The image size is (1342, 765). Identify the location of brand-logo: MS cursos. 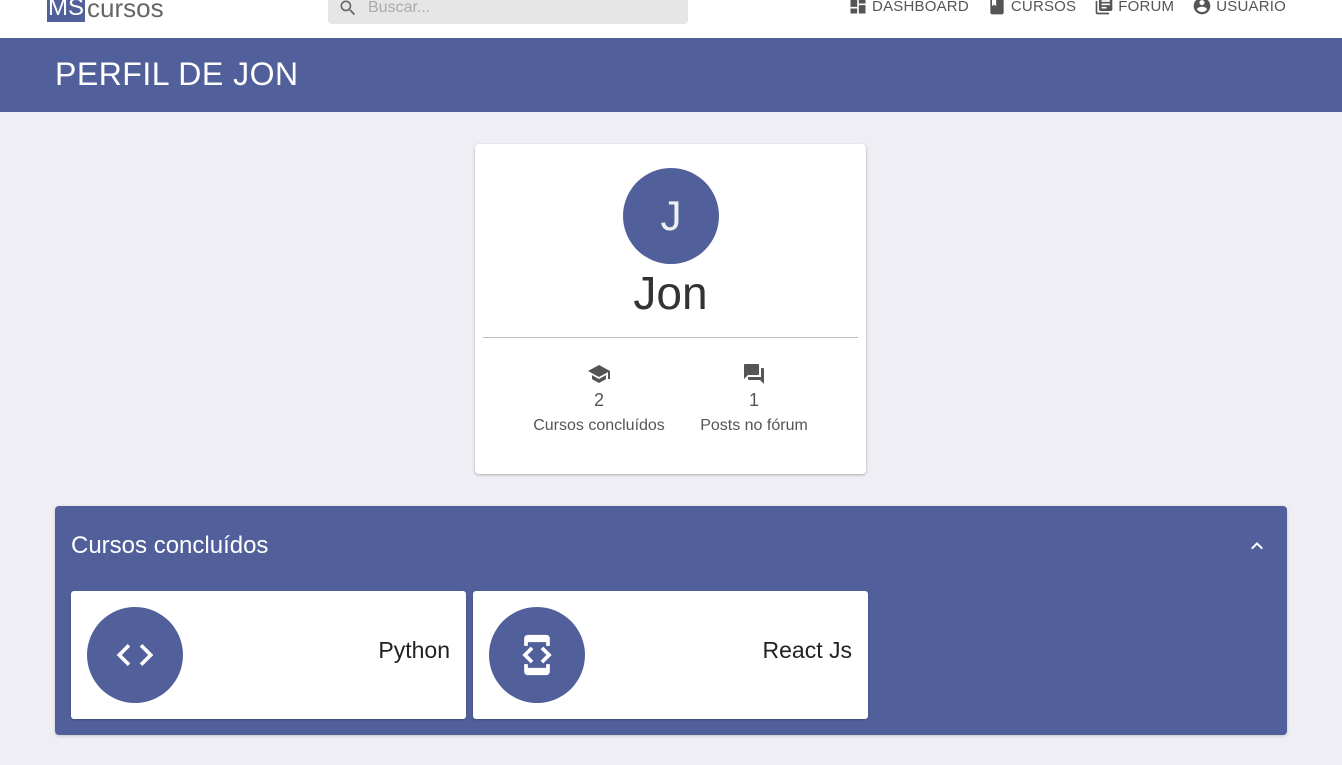
(105, 11).